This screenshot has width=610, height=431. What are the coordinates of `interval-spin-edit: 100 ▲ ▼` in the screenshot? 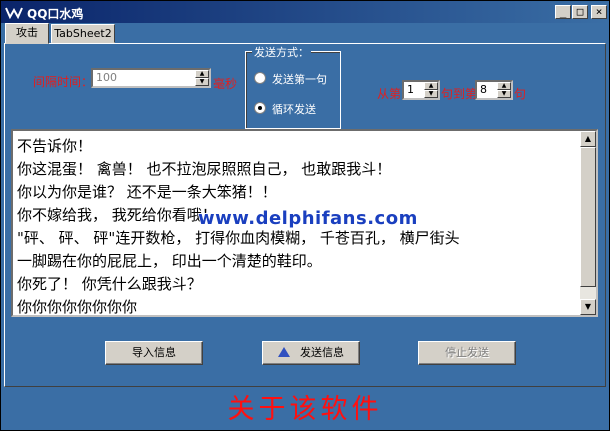 It's located at (151, 78).